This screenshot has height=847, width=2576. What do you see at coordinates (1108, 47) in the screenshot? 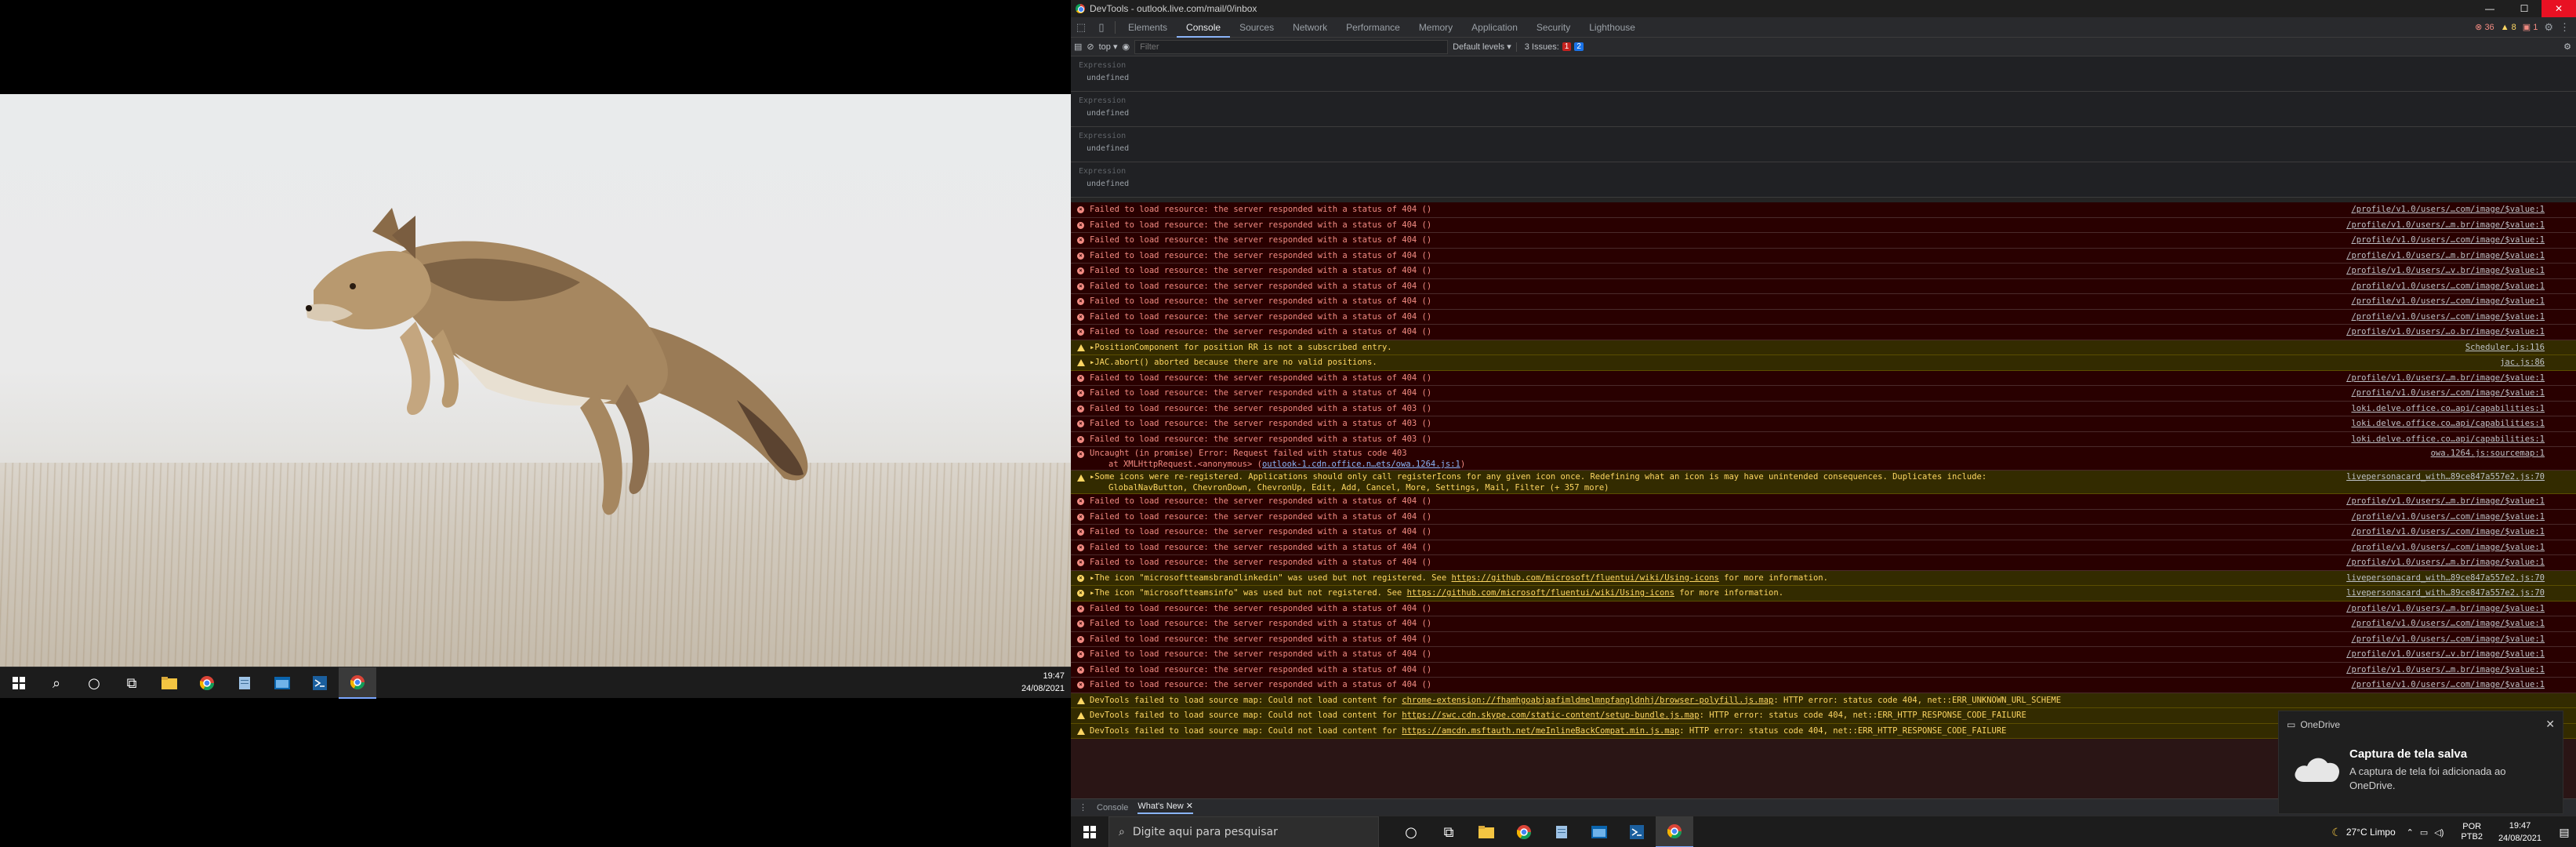
I see `context-selector: top ▾` at bounding box center [1108, 47].